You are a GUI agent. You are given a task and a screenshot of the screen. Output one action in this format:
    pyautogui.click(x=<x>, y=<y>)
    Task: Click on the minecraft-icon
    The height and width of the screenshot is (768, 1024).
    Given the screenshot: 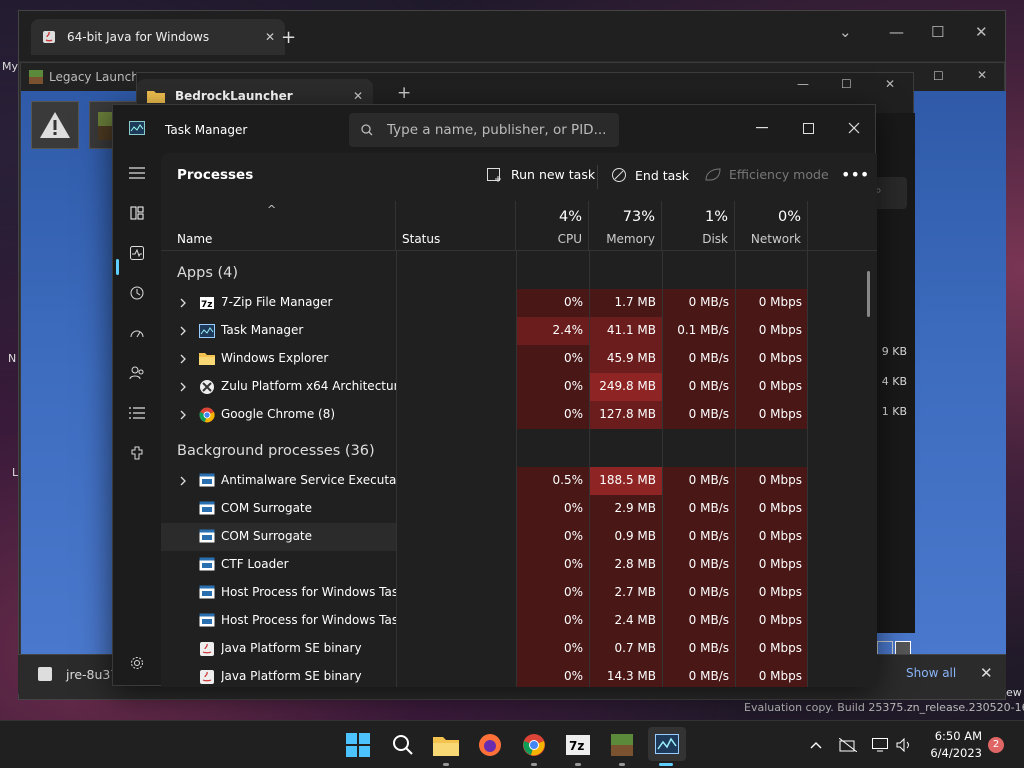 What is the action you would take?
    pyautogui.click(x=622, y=745)
    